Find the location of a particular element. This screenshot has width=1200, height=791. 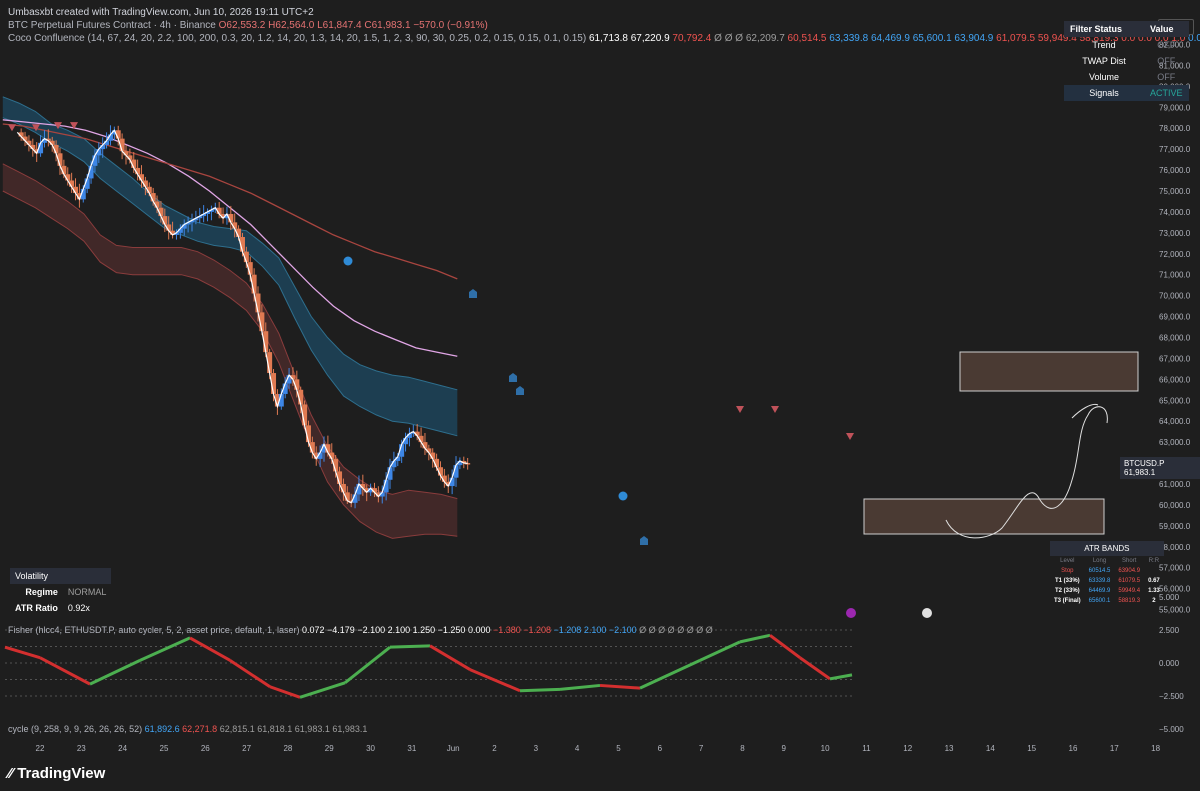

time-tick-label: 18 is located at coordinates (1155, 748).